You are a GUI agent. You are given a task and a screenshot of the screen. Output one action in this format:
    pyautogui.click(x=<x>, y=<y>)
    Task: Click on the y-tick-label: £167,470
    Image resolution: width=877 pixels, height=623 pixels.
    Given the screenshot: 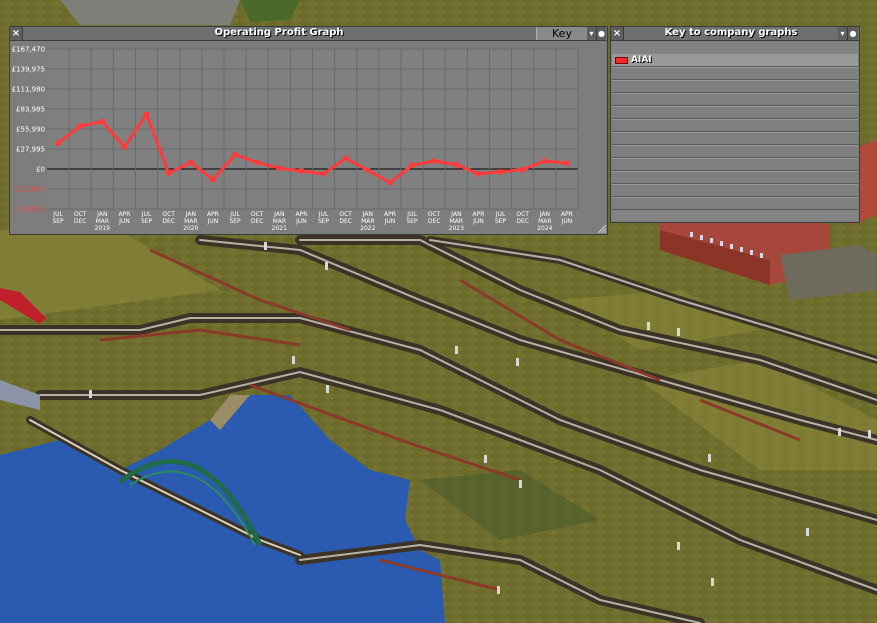 What is the action you would take?
    pyautogui.click(x=28, y=50)
    